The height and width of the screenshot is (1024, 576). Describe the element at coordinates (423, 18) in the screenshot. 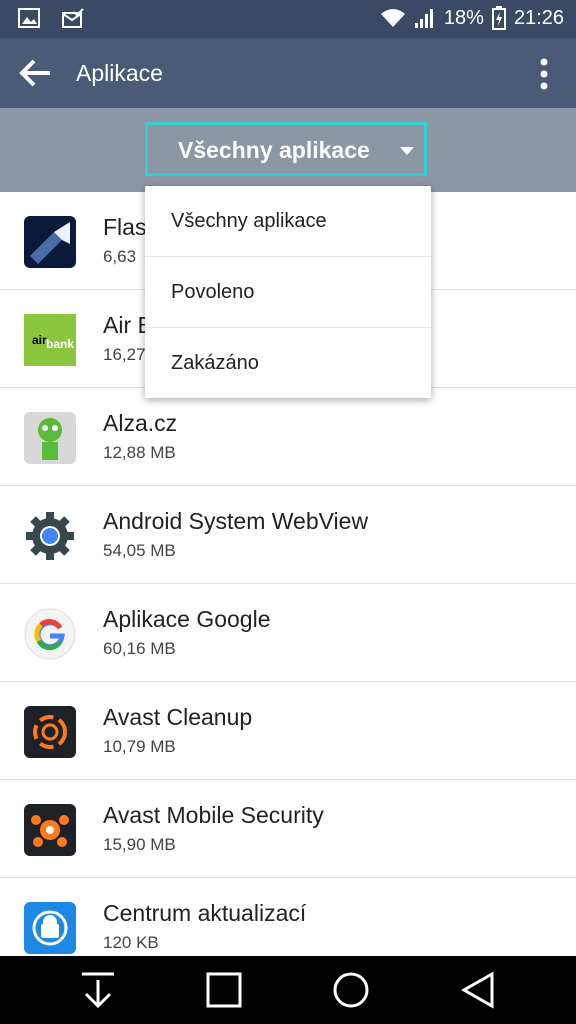

I see `signal-icon` at that location.